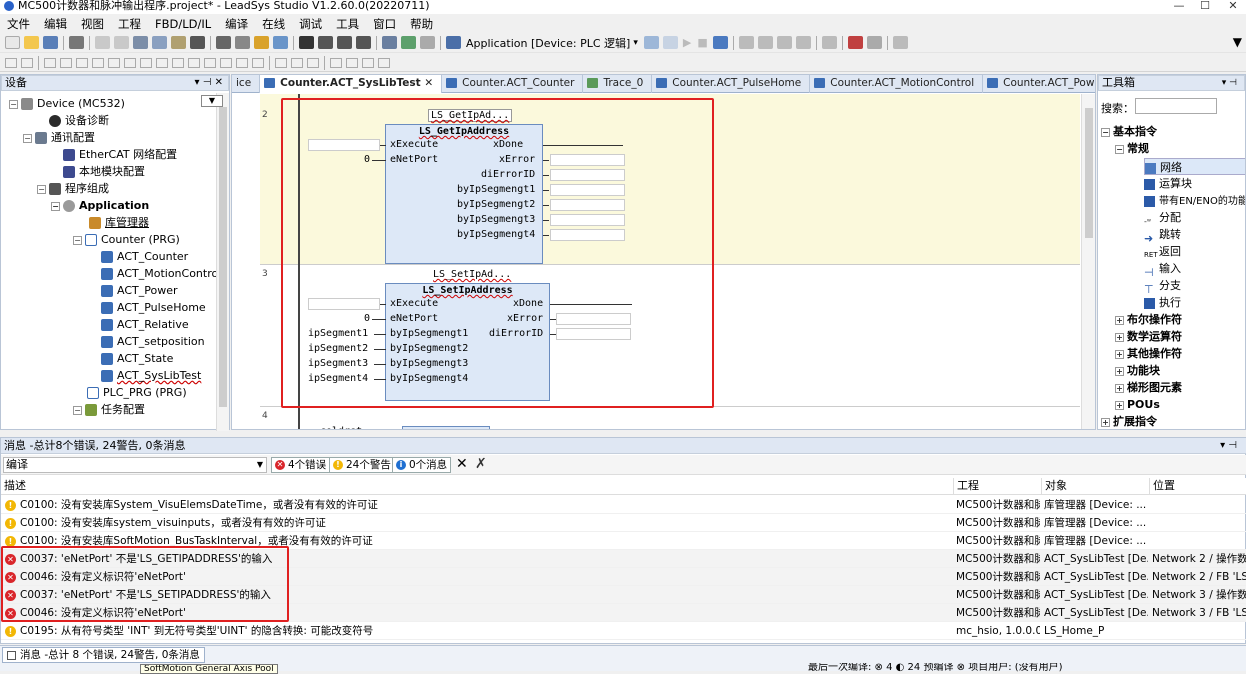 The image size is (1246, 674). Describe the element at coordinates (1162, 235) in the screenshot. I see `toolbox-item-jump: ➜ 跳转` at that location.